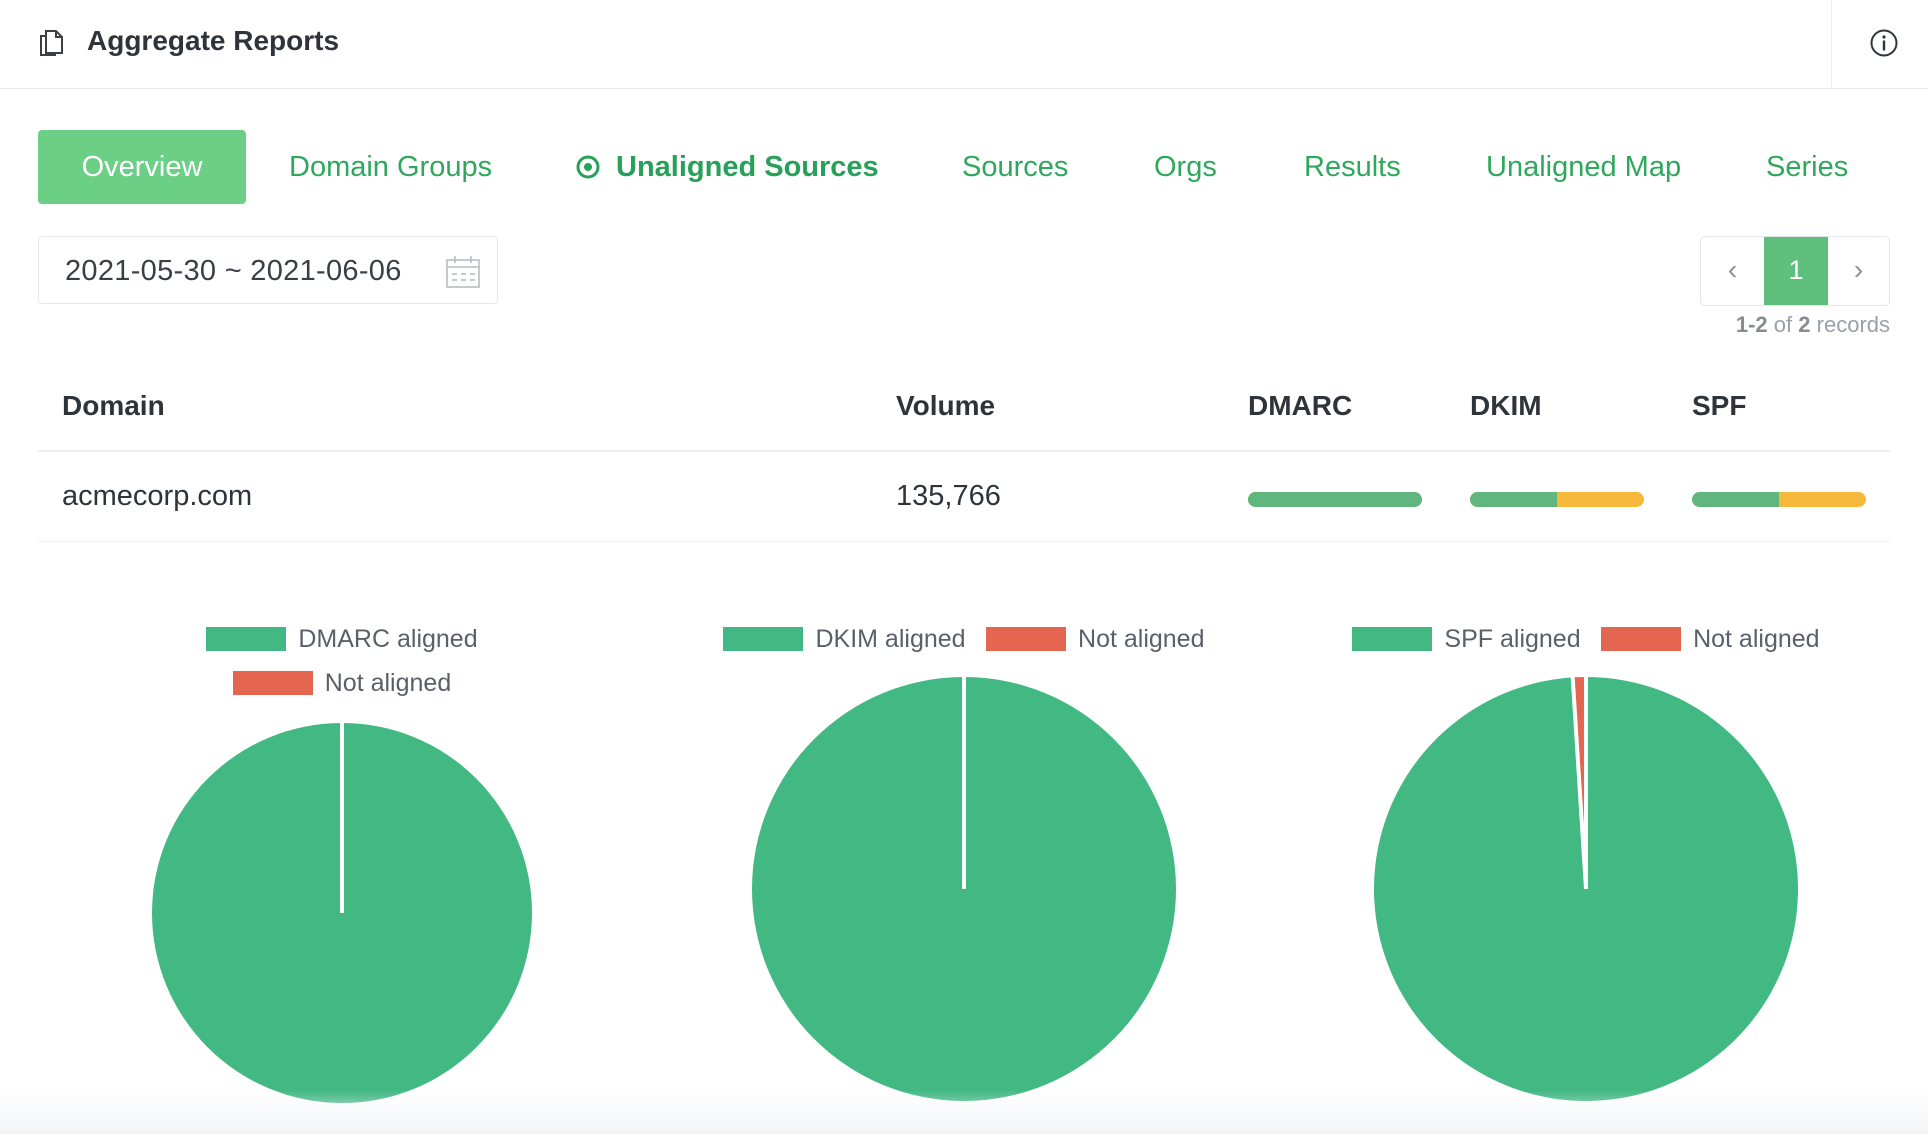 The width and height of the screenshot is (1928, 1134). Describe the element at coordinates (1858, 271) in the screenshot. I see `next-page-button: ›` at that location.